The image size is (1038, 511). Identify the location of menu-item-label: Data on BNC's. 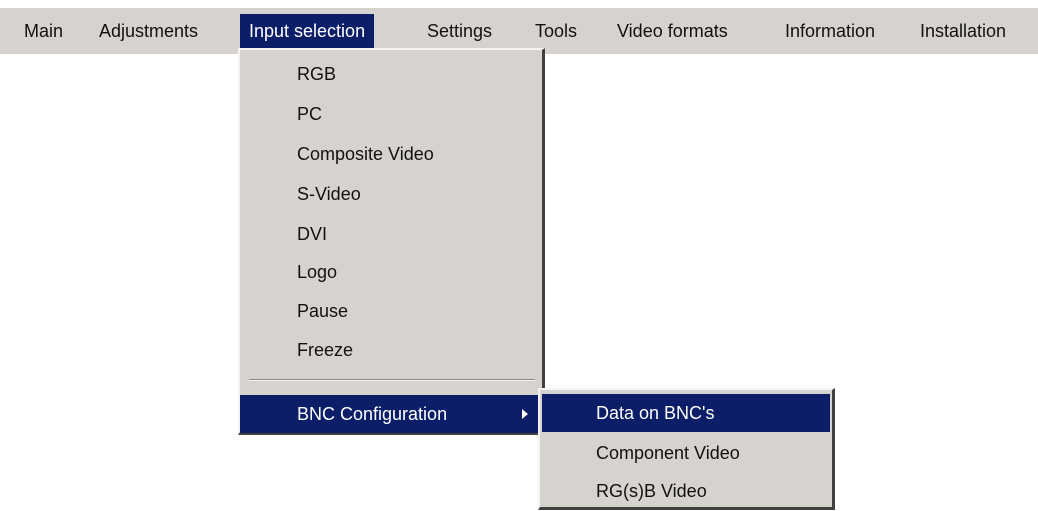
(655, 413).